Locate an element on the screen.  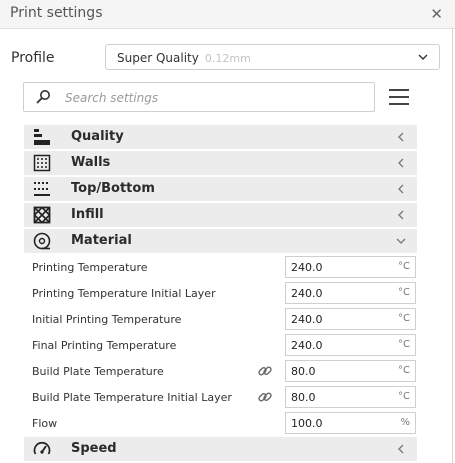
build-plate-temperature-initial-layer-field: 80.0 °C is located at coordinates (350, 397).